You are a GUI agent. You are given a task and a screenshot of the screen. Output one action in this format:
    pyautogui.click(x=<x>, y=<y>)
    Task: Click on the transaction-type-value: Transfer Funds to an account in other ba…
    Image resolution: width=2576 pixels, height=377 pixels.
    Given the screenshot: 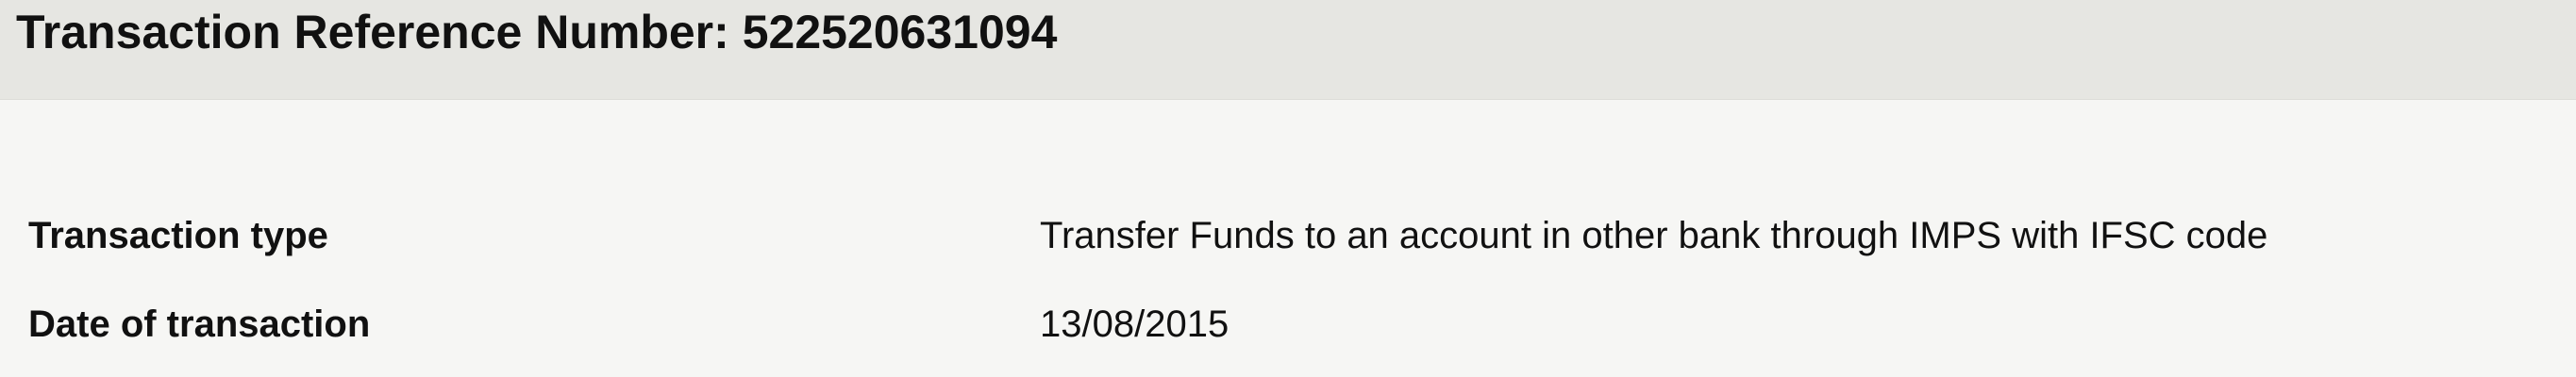 What is the action you would take?
    pyautogui.click(x=1654, y=236)
    